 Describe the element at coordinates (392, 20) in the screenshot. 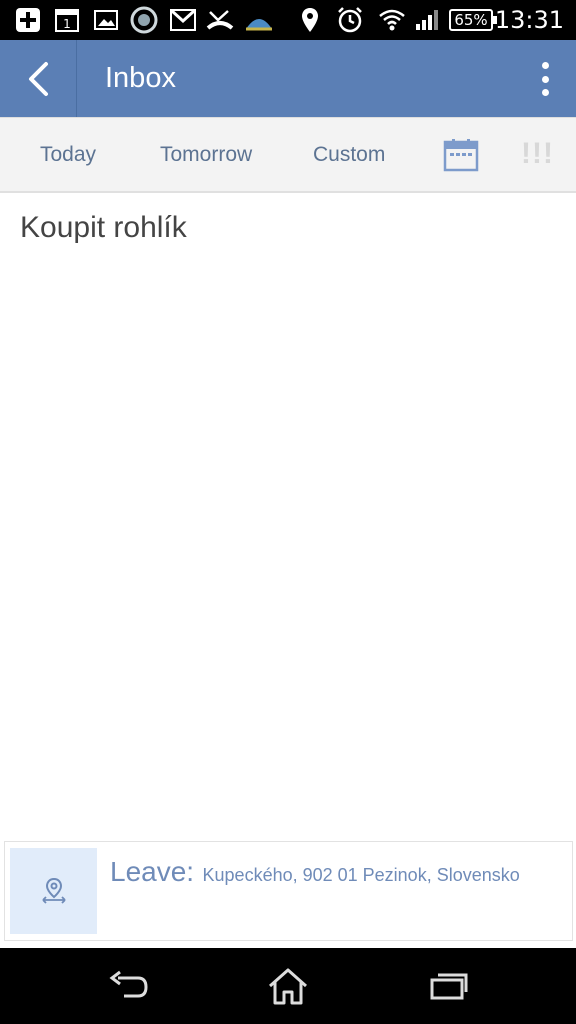

I see `wifi-icon` at that location.